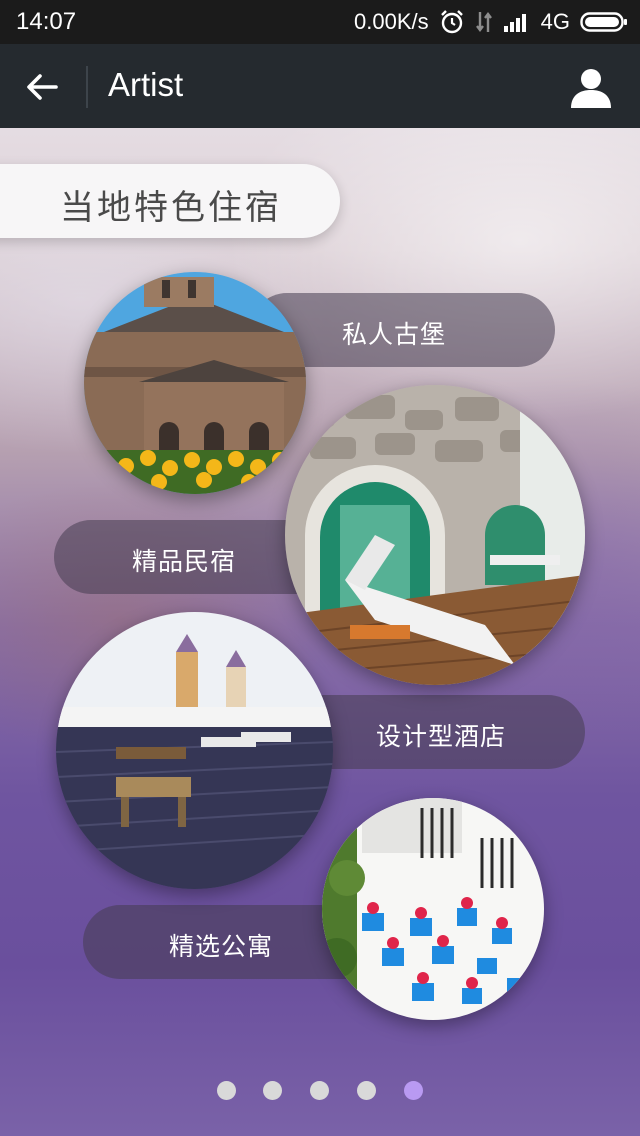  What do you see at coordinates (413, 1090) in the screenshot?
I see `page-dot-5-active` at bounding box center [413, 1090].